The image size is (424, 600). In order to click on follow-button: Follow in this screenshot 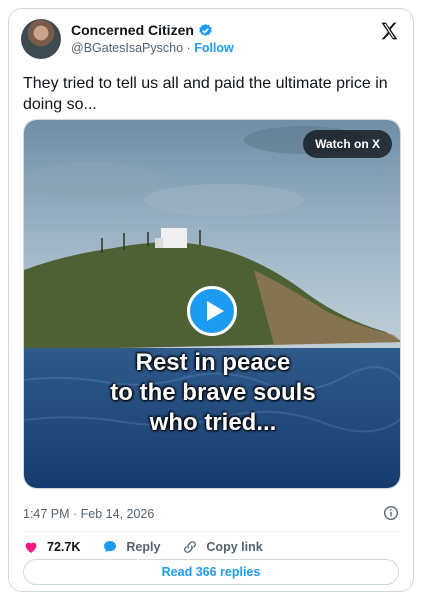, I will do `click(214, 48)`.